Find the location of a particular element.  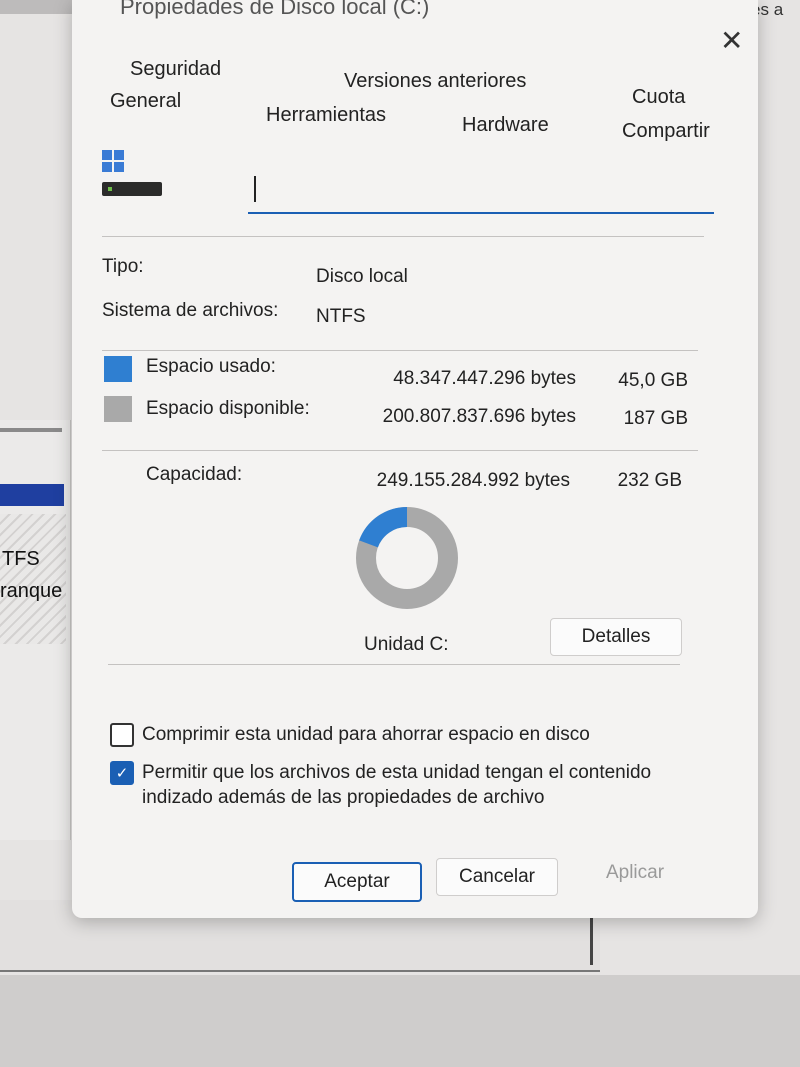

tab-compartir: Compartir is located at coordinates (666, 131).